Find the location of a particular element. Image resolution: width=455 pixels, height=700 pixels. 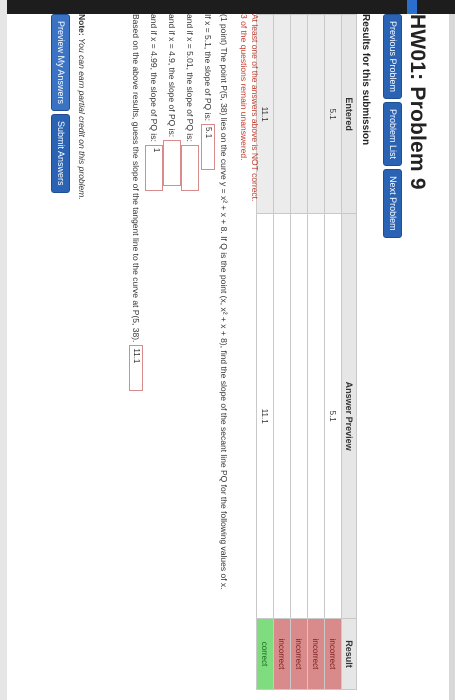

page-title: HW01: Problem 9 is located at coordinates (417, 102).